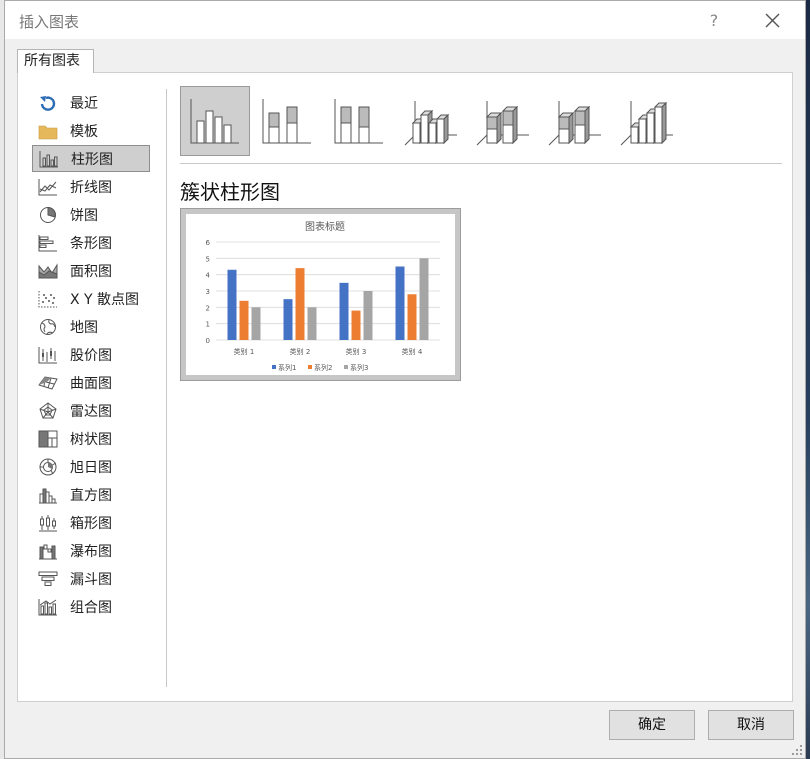 The width and height of the screenshot is (810, 759). Describe the element at coordinates (359, 367) in the screenshot. I see `legend-entry: 系列3` at that location.